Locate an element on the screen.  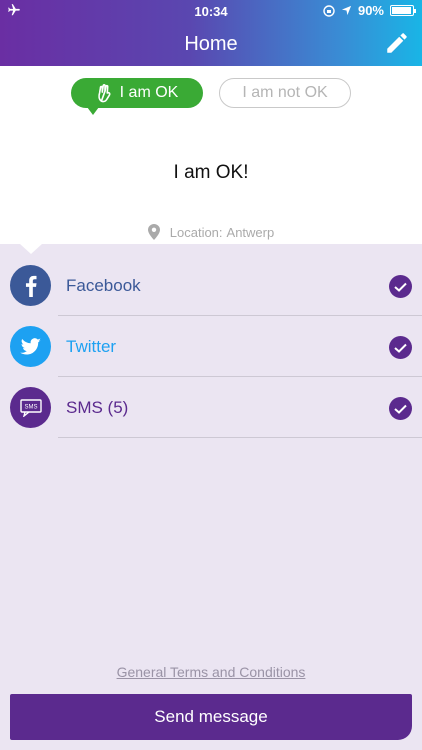
channel-label: Facebook is located at coordinates (103, 285).